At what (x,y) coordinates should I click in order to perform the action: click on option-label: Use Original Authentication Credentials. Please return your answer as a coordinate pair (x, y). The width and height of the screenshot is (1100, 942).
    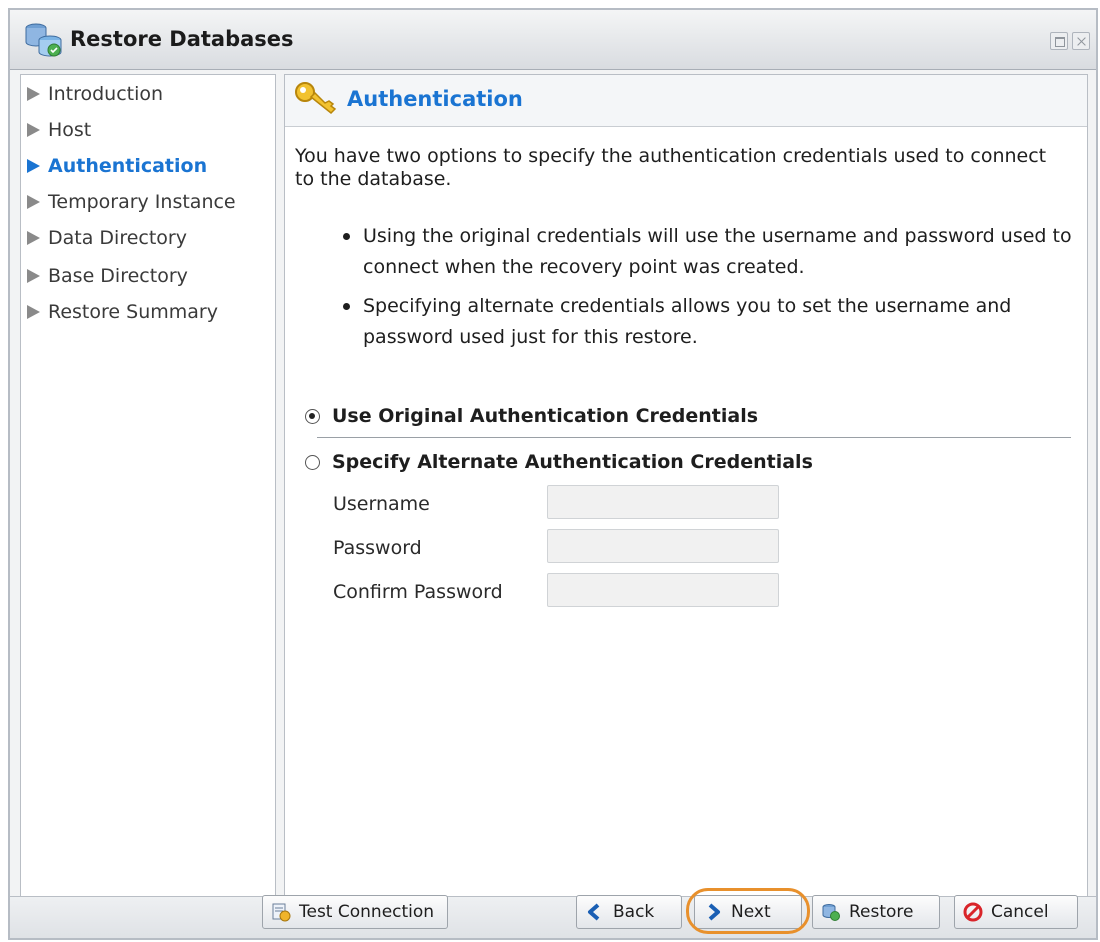
    Looking at the image, I should click on (545, 416).